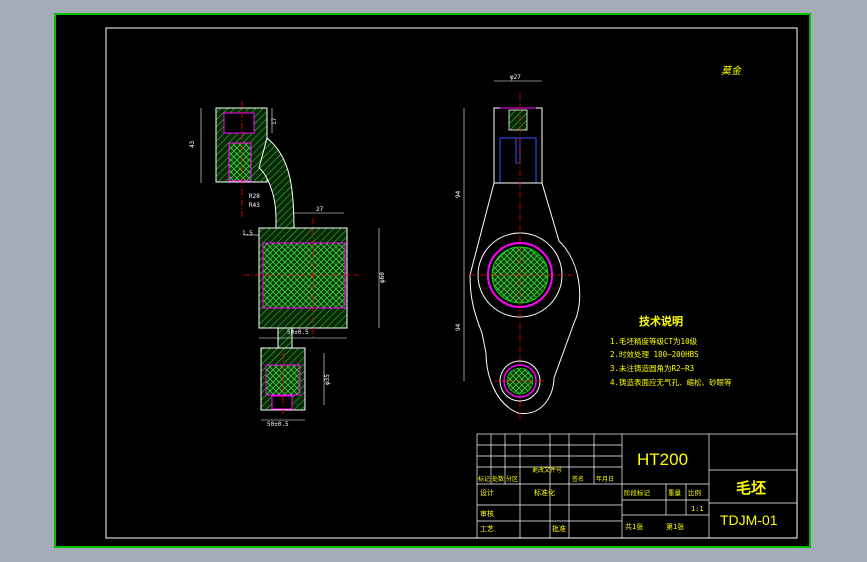 The width and height of the screenshot is (867, 562). Describe the element at coordinates (254, 205) in the screenshot. I see `dim-r43: R43` at that location.